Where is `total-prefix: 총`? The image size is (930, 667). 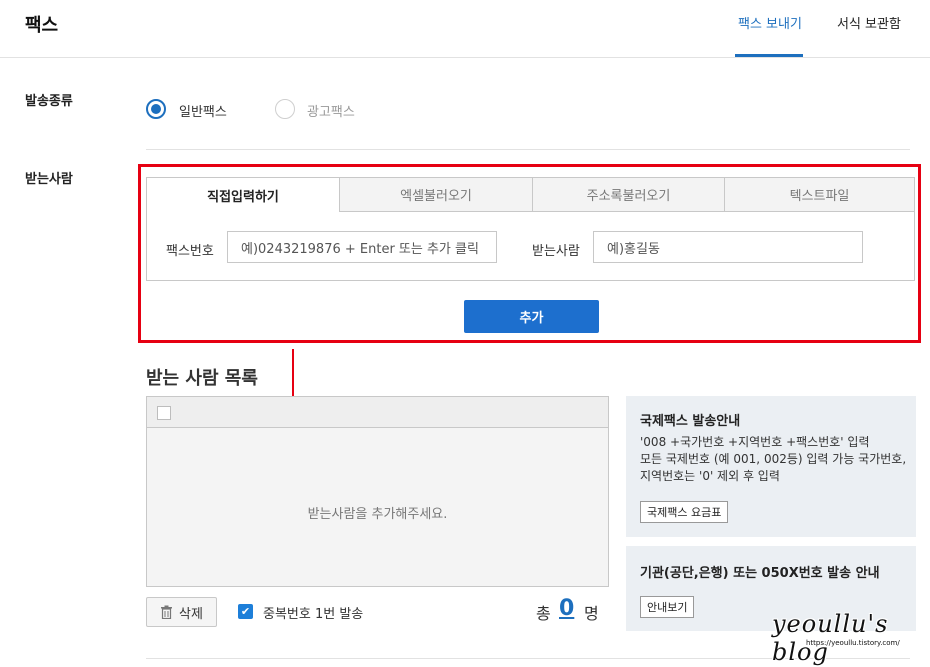
total-prefix: 총 is located at coordinates (543, 613).